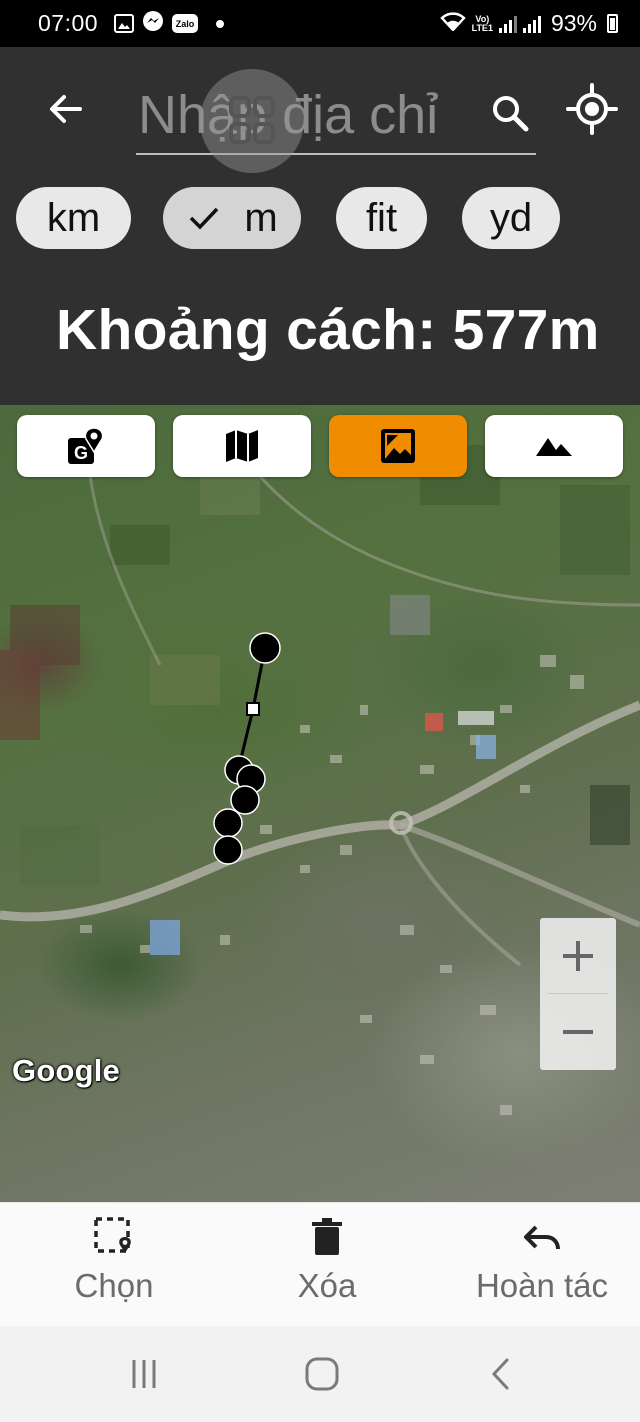 The width and height of the screenshot is (640, 1422). I want to click on select-button: Chọn, so click(114, 1265).